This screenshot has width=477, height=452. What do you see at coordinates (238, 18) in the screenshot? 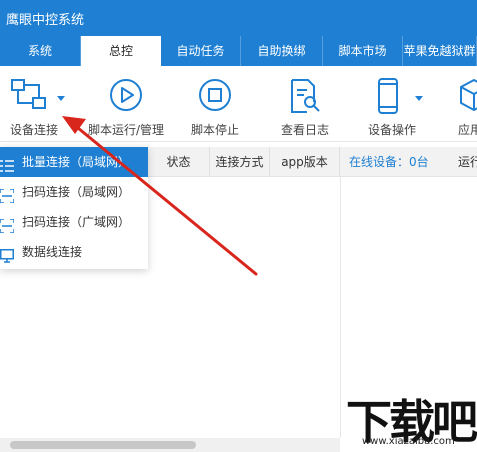
I see `title-bar: 鹰眼中控系统` at bounding box center [238, 18].